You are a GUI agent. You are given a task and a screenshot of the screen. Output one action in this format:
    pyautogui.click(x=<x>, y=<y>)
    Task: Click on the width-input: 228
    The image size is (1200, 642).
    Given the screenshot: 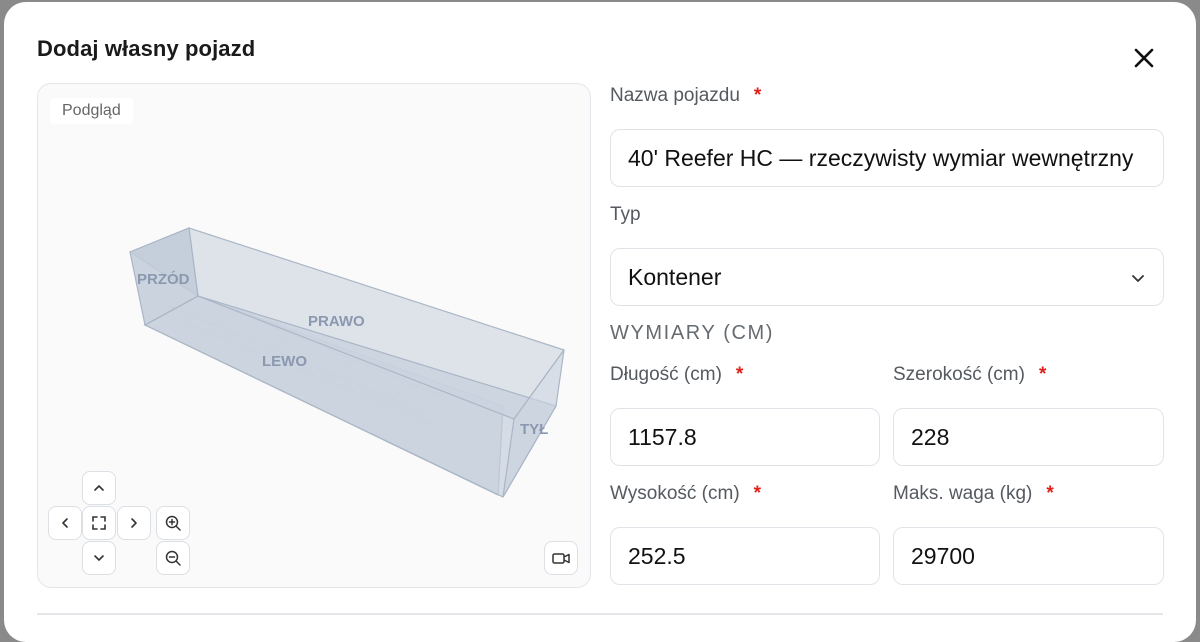 What is the action you would take?
    pyautogui.click(x=1028, y=437)
    